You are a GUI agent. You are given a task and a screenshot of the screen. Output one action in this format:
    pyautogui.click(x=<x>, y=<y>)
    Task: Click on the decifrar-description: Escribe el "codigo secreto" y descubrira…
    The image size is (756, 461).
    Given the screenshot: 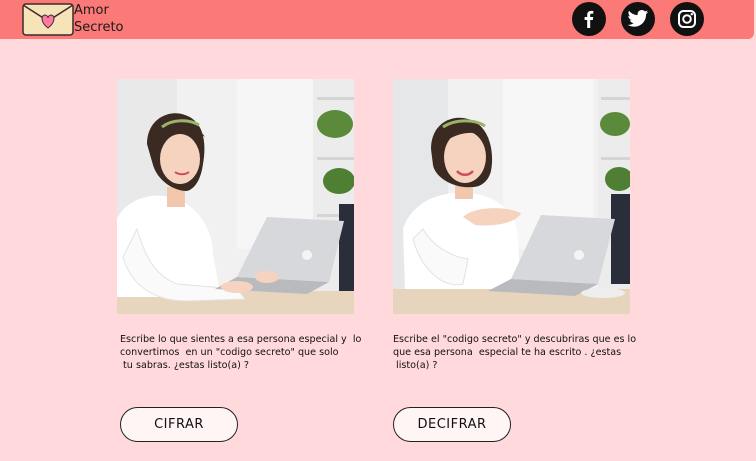 What is the action you would take?
    pyautogui.click(x=515, y=352)
    